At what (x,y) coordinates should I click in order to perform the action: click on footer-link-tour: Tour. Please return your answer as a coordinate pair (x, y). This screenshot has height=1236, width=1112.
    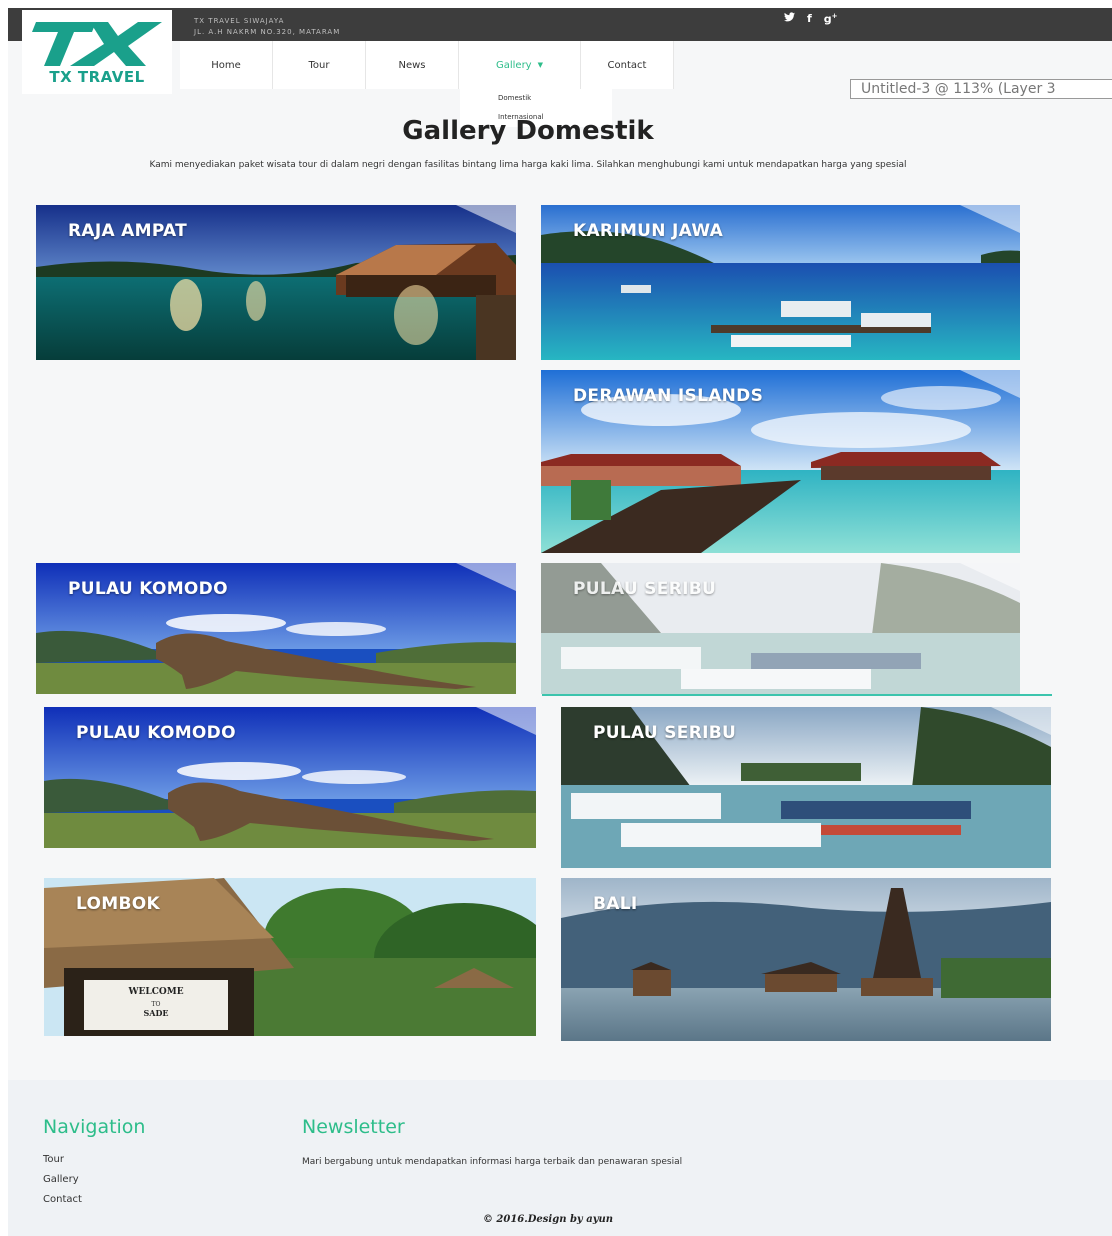
    Looking at the image, I should click on (62, 1164).